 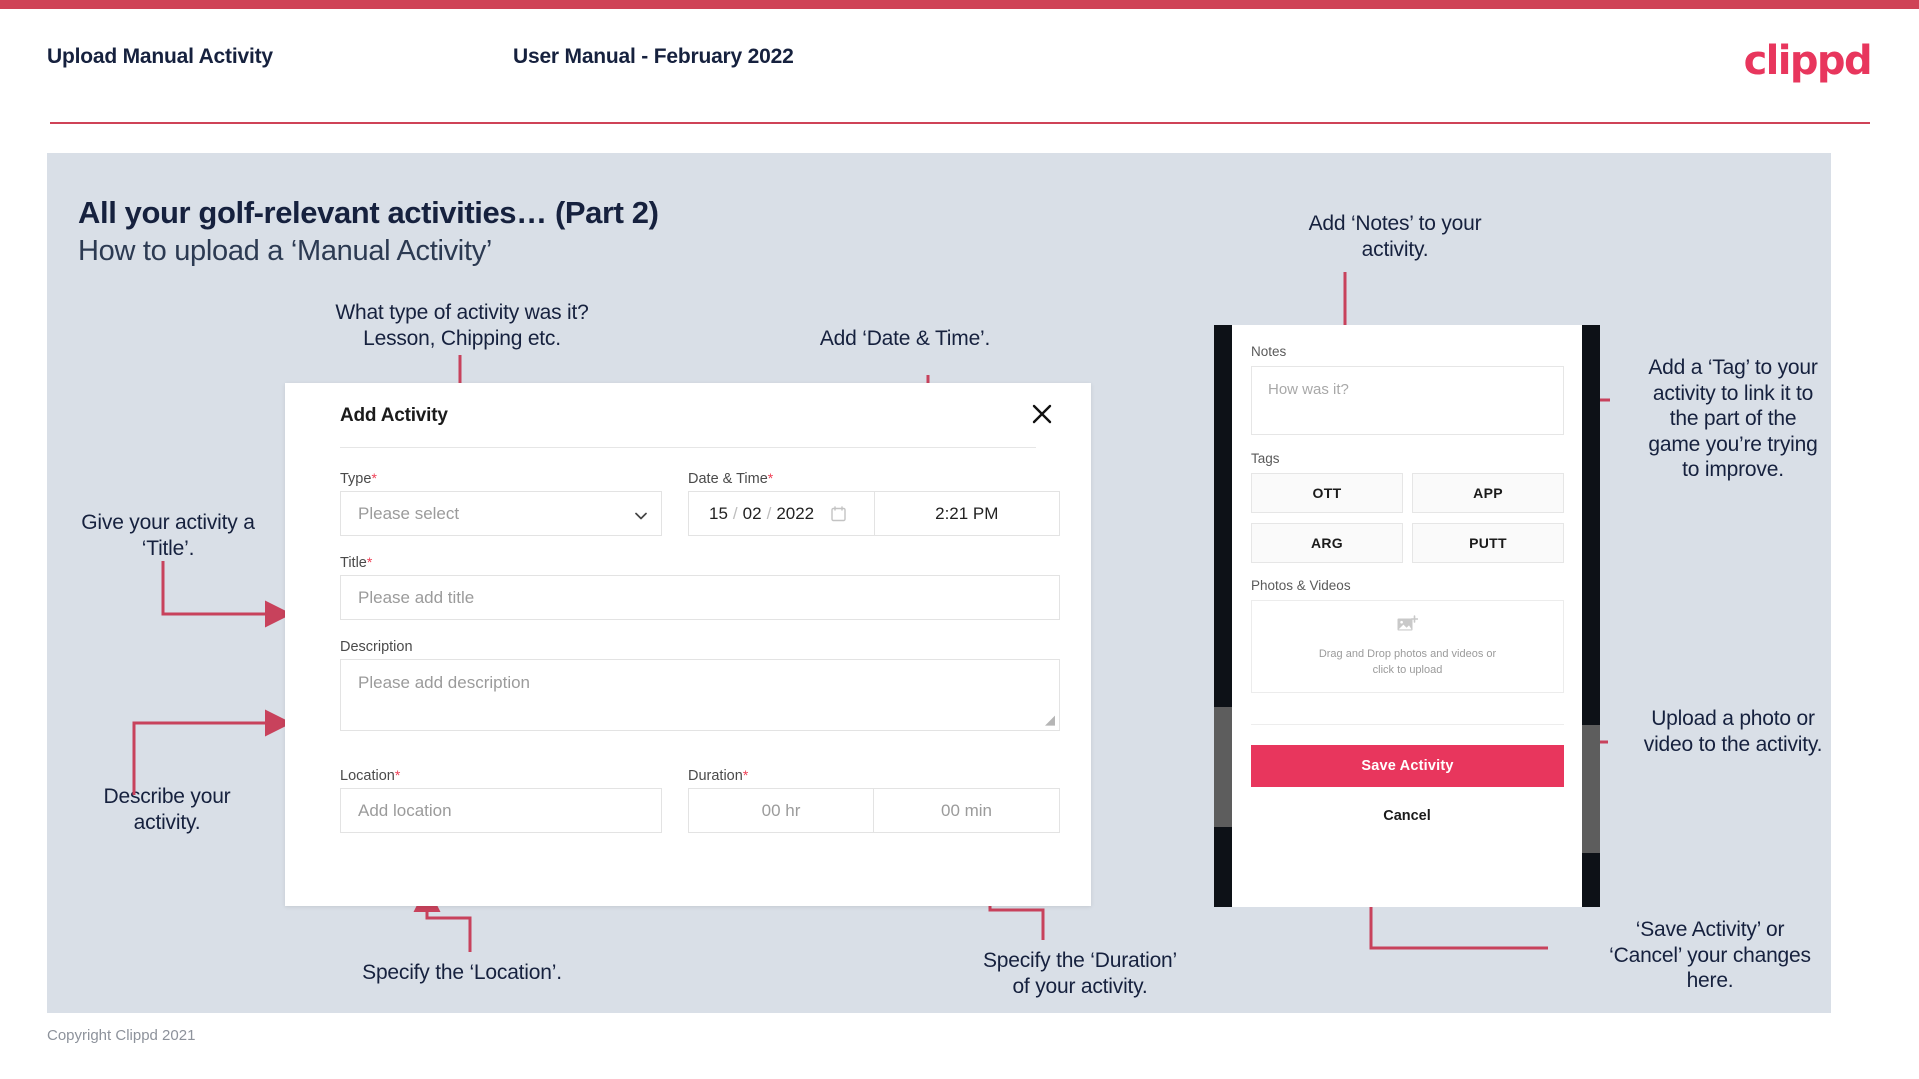 I want to click on close-icon, so click(x=1042, y=414).